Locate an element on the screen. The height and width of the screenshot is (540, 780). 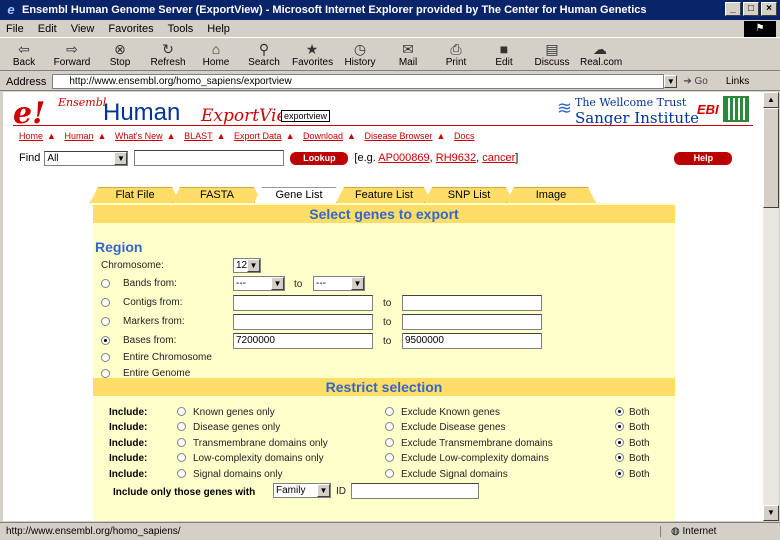
nav-link-disease-browser: Disease Browser is located at coordinates (398, 136).